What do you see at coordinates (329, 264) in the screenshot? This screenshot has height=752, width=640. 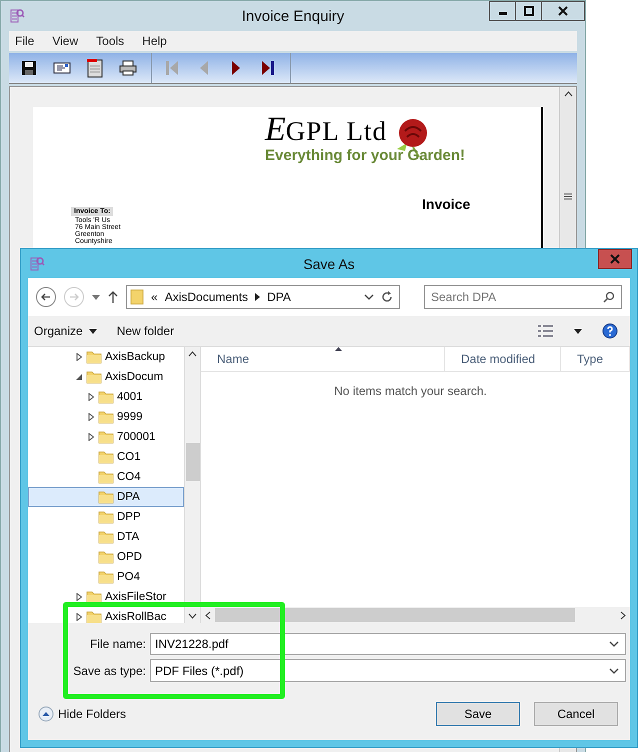 I see `dialog-title: Save As` at bounding box center [329, 264].